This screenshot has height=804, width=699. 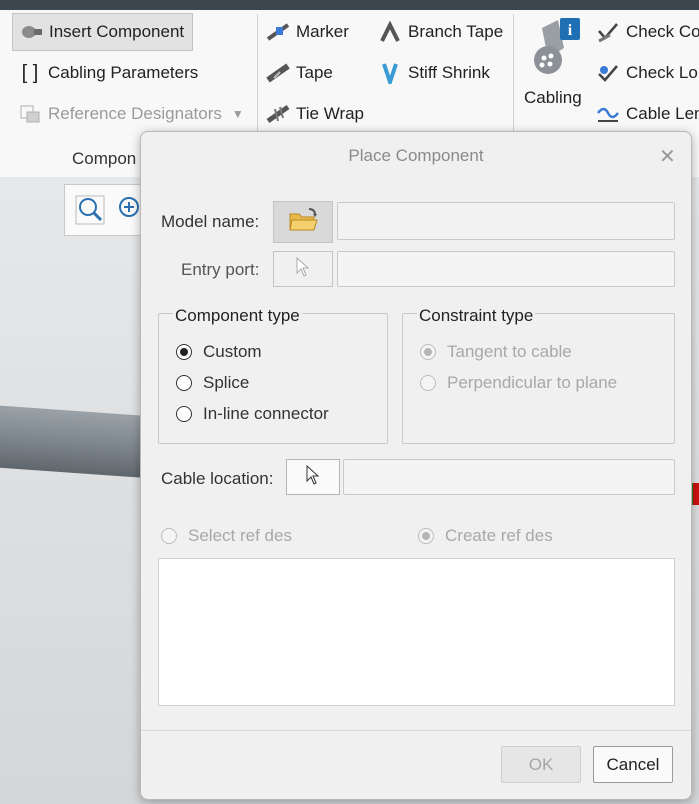 I want to click on select-ref-des-label: Select ref des, so click(x=240, y=535).